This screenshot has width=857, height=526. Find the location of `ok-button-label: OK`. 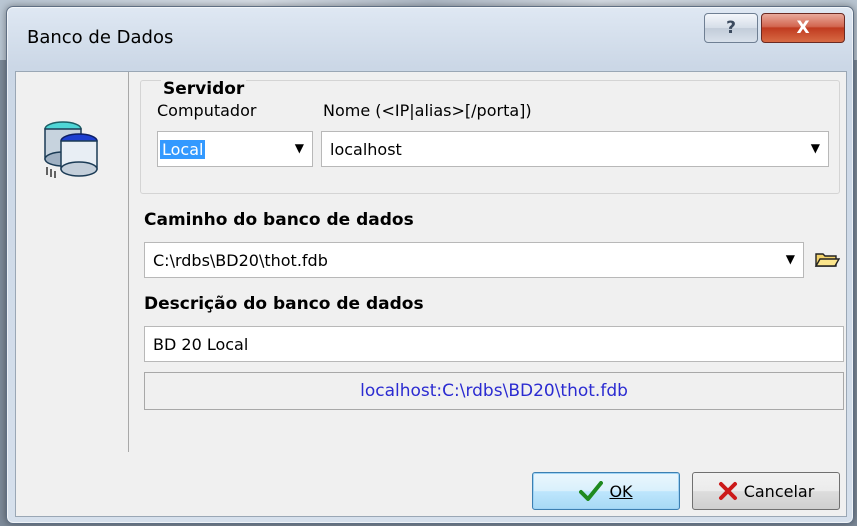

ok-button-label: OK is located at coordinates (621, 491).